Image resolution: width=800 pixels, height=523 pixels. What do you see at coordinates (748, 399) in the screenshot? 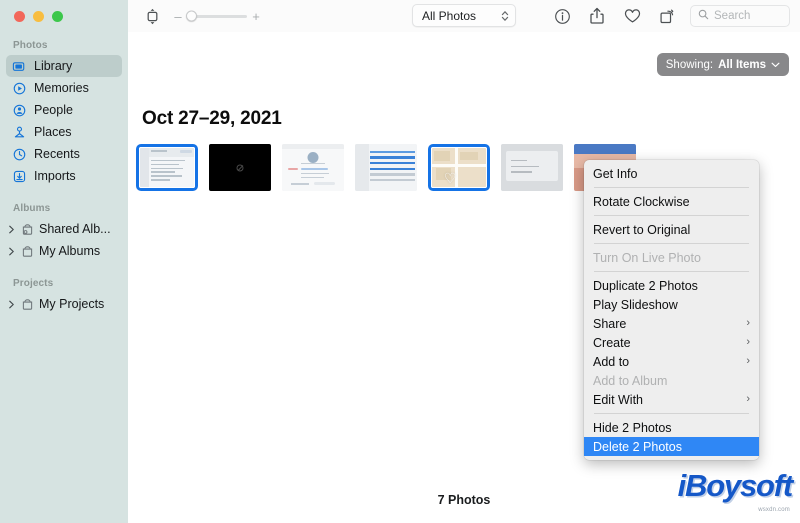
I see `submenu-arrow-icon: ›` at bounding box center [748, 399].